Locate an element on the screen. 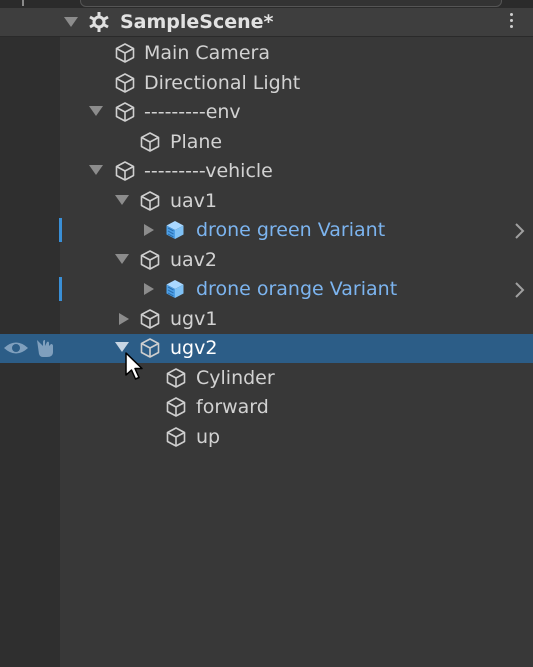 The width and height of the screenshot is (533, 667). hierarchy-item-label: drone green Variant is located at coordinates (291, 230).